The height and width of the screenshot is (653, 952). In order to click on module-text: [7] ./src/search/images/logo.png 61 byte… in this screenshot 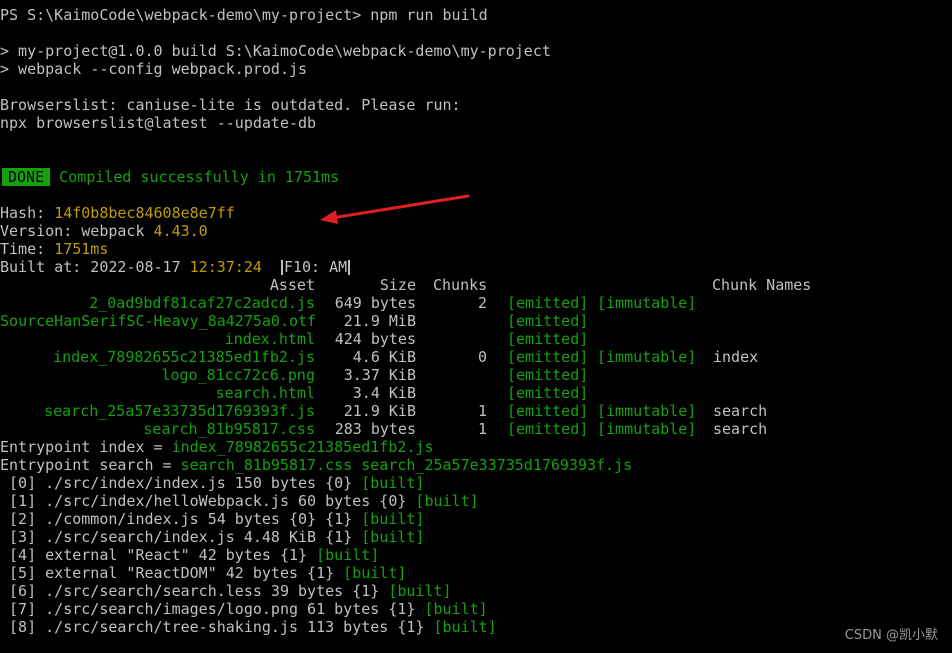, I will do `click(212, 609)`.